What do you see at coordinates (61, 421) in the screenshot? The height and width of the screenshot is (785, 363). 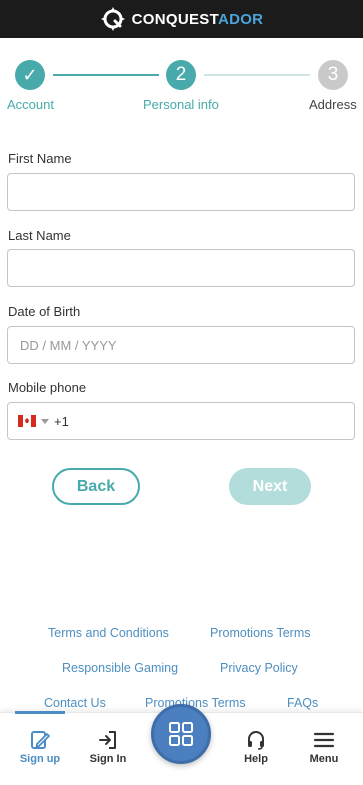 I see `dial-code: +1` at bounding box center [61, 421].